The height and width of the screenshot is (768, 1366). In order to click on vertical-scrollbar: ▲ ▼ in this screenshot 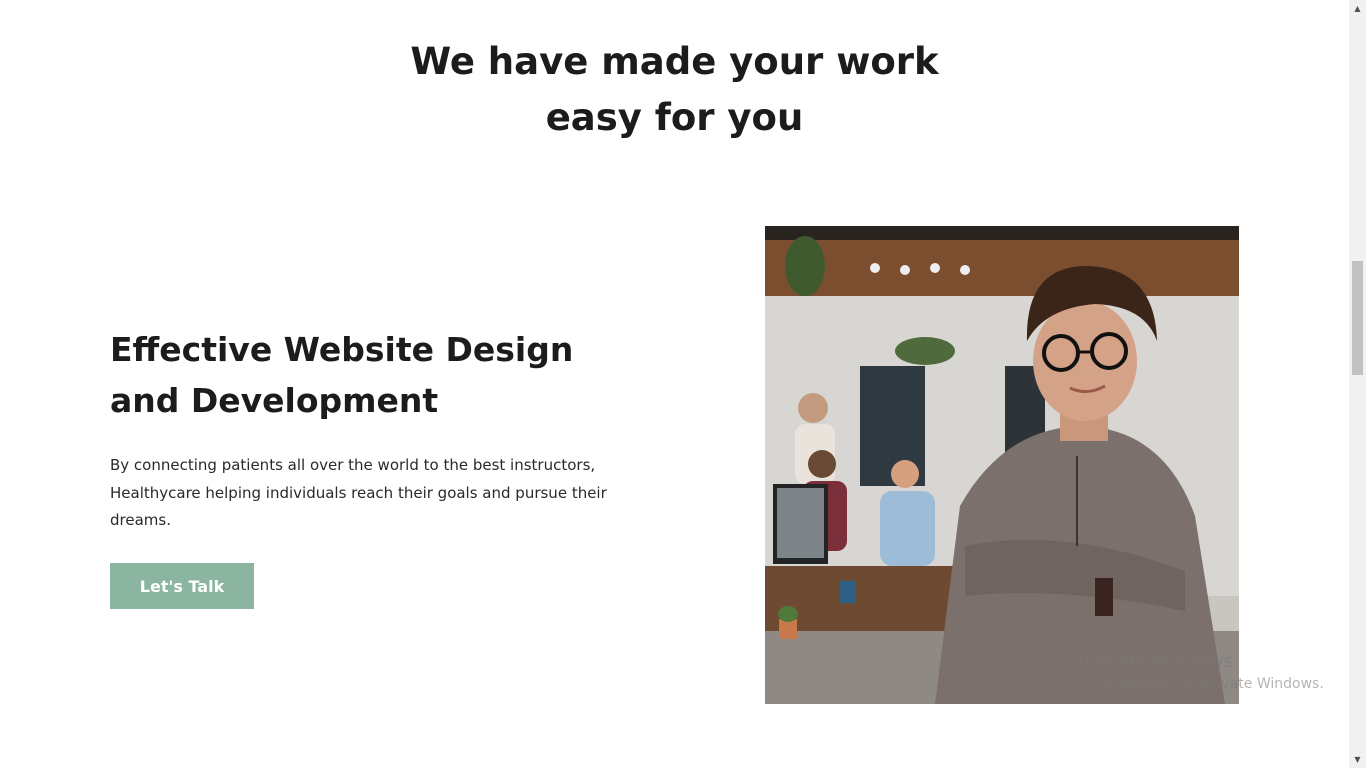, I will do `click(1357, 384)`.